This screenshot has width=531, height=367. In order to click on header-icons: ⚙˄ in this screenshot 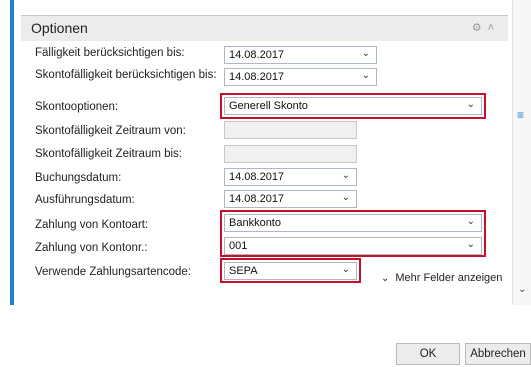, I will do `click(486, 27)`.